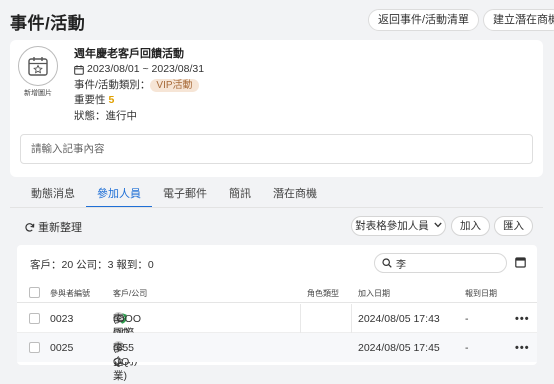  Describe the element at coordinates (146, 69) in the screenshot. I see `event-date-range: 2023/08/01 ~ 2023/08/31` at that location.